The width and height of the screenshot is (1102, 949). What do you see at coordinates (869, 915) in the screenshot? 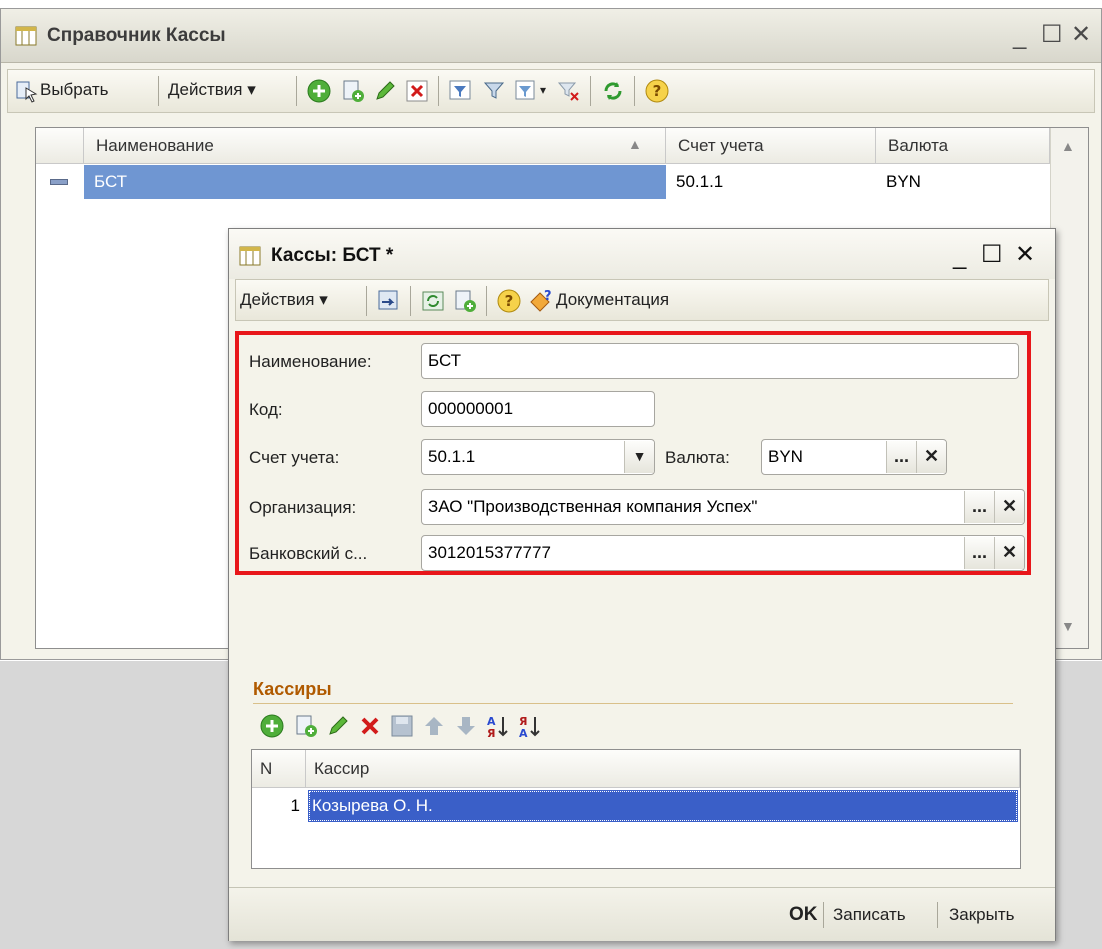
I see `save-button: Записать` at bounding box center [869, 915].